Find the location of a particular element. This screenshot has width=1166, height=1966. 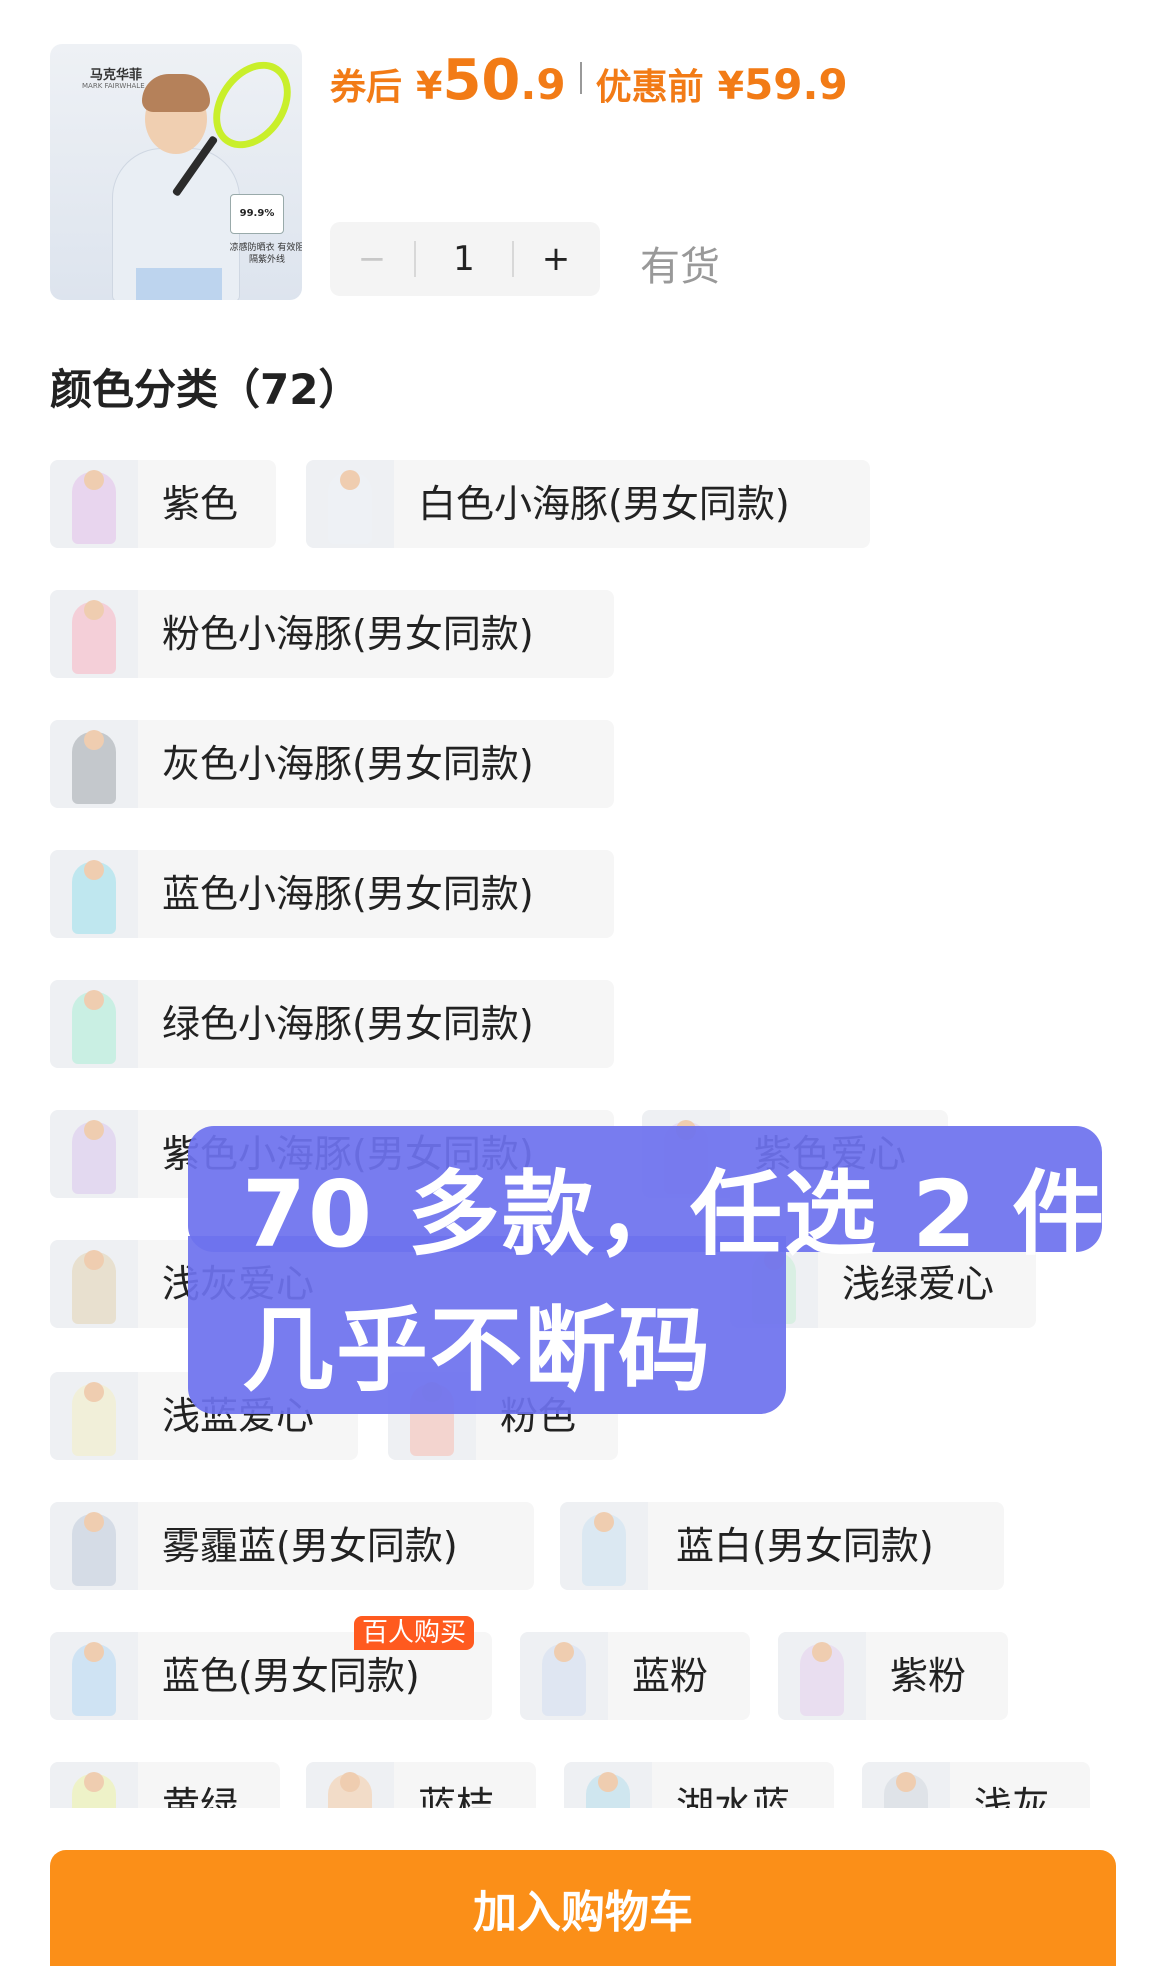

promo-text-line1: 70 多款，任选 2 件 is located at coordinates (674, 1214).